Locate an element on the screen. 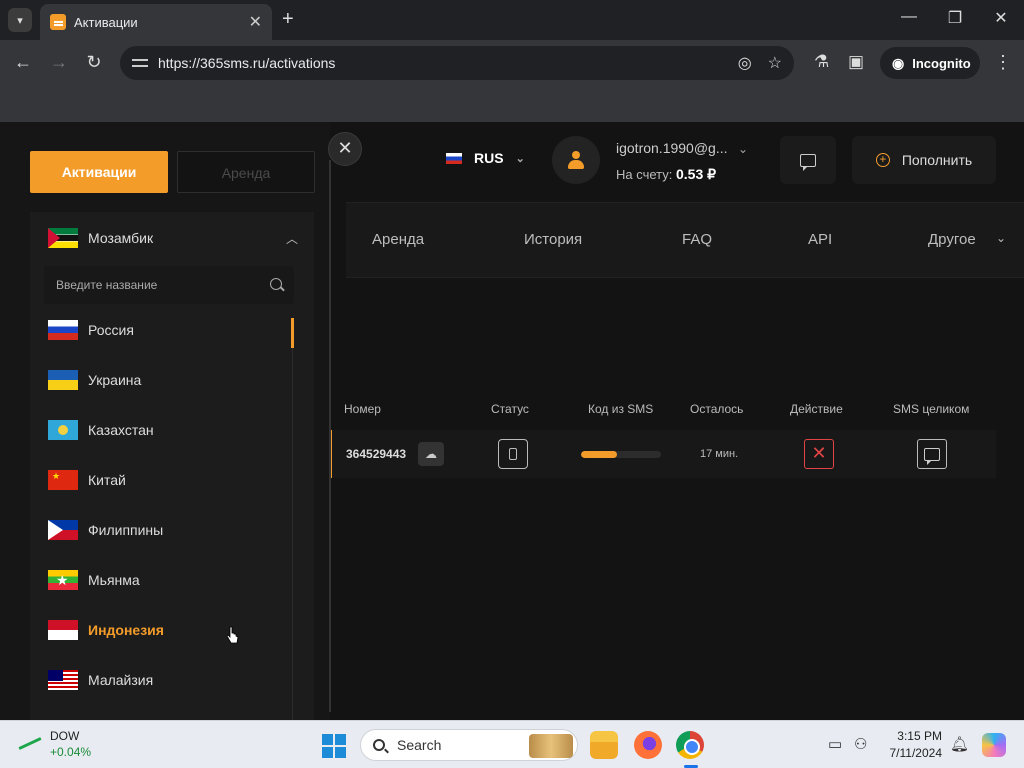  avatar is located at coordinates (576, 160).